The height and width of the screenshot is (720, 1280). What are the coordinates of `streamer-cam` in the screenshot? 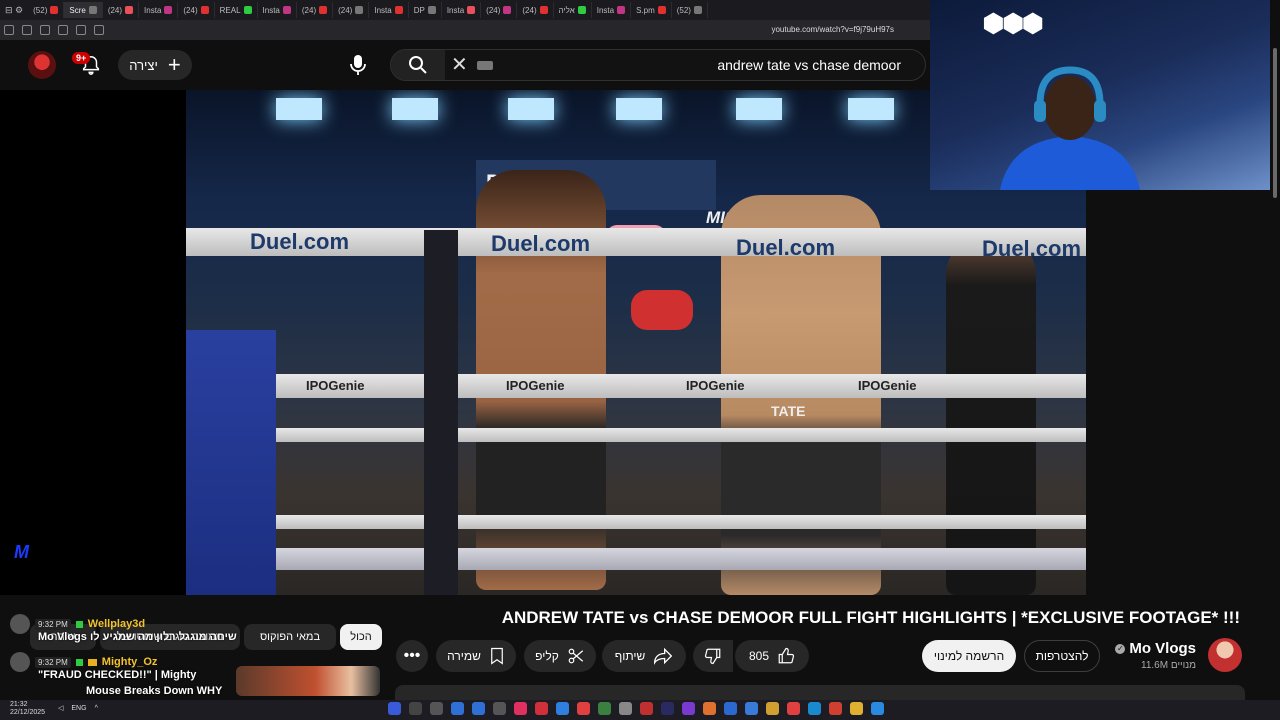 It's located at (1070, 125).